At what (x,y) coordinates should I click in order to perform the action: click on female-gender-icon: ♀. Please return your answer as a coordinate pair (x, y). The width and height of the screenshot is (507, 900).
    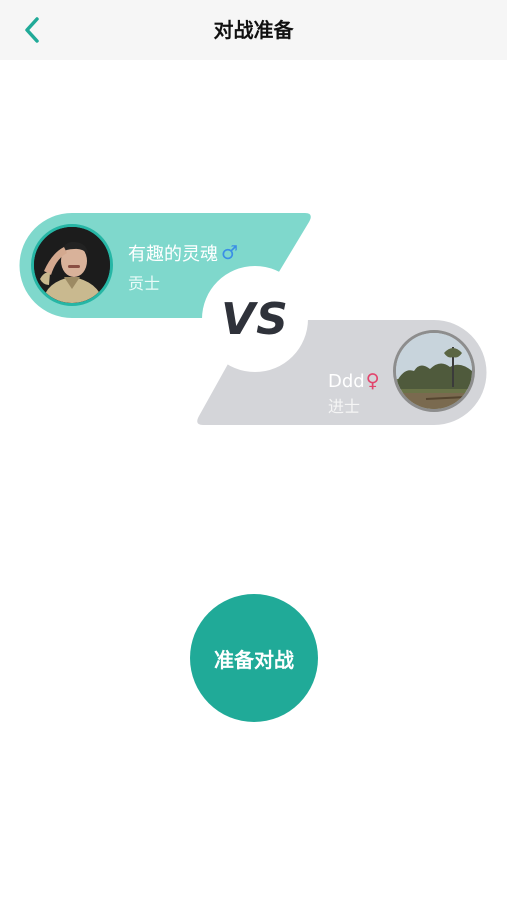
    Looking at the image, I should click on (372, 380).